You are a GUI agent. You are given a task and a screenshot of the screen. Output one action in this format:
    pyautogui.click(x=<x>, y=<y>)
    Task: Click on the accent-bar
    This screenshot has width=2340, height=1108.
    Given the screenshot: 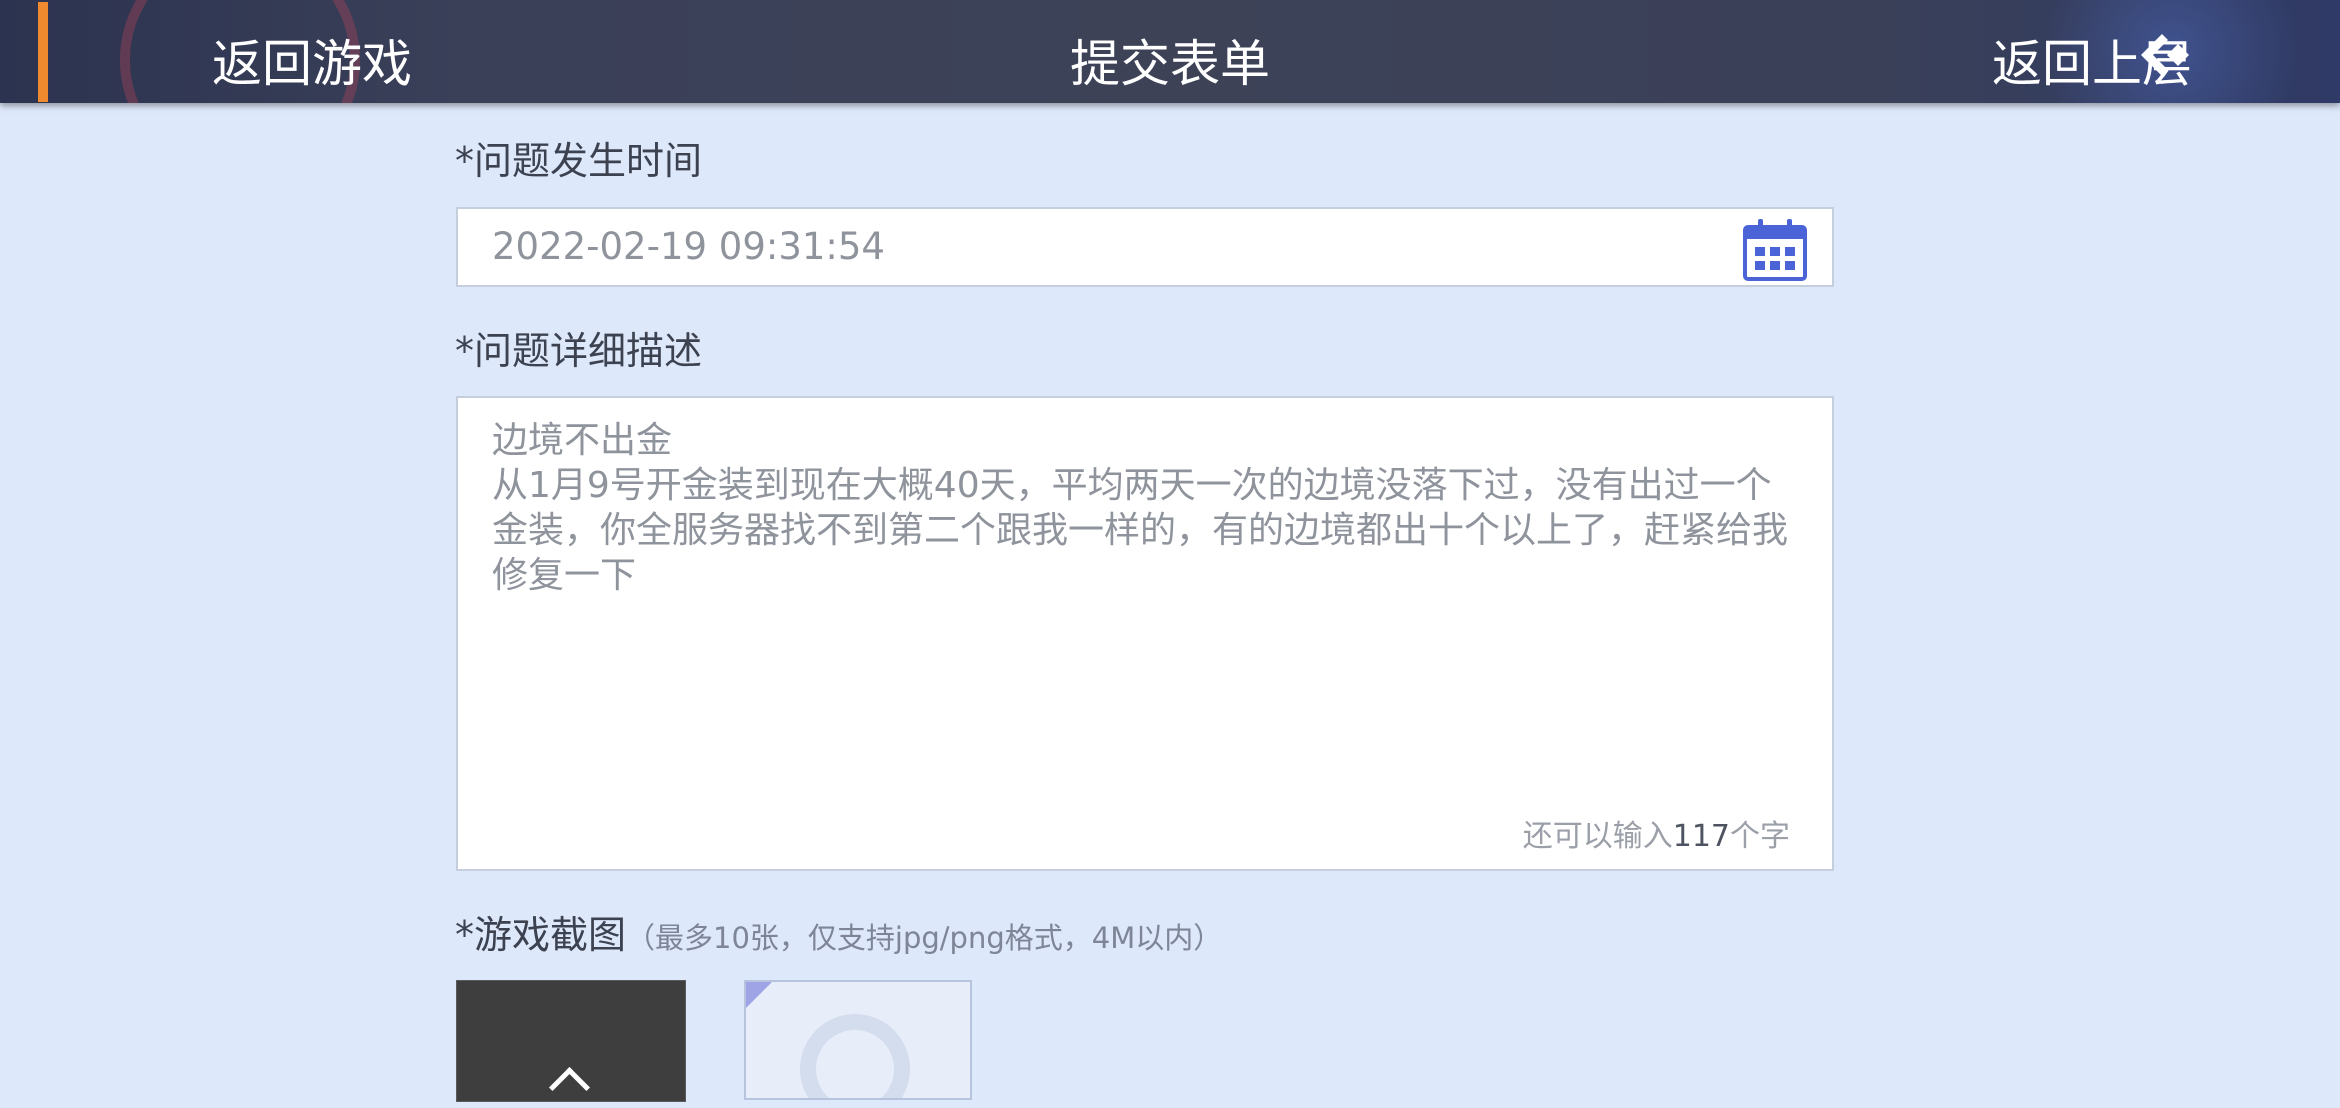 What is the action you would take?
    pyautogui.click(x=43, y=52)
    